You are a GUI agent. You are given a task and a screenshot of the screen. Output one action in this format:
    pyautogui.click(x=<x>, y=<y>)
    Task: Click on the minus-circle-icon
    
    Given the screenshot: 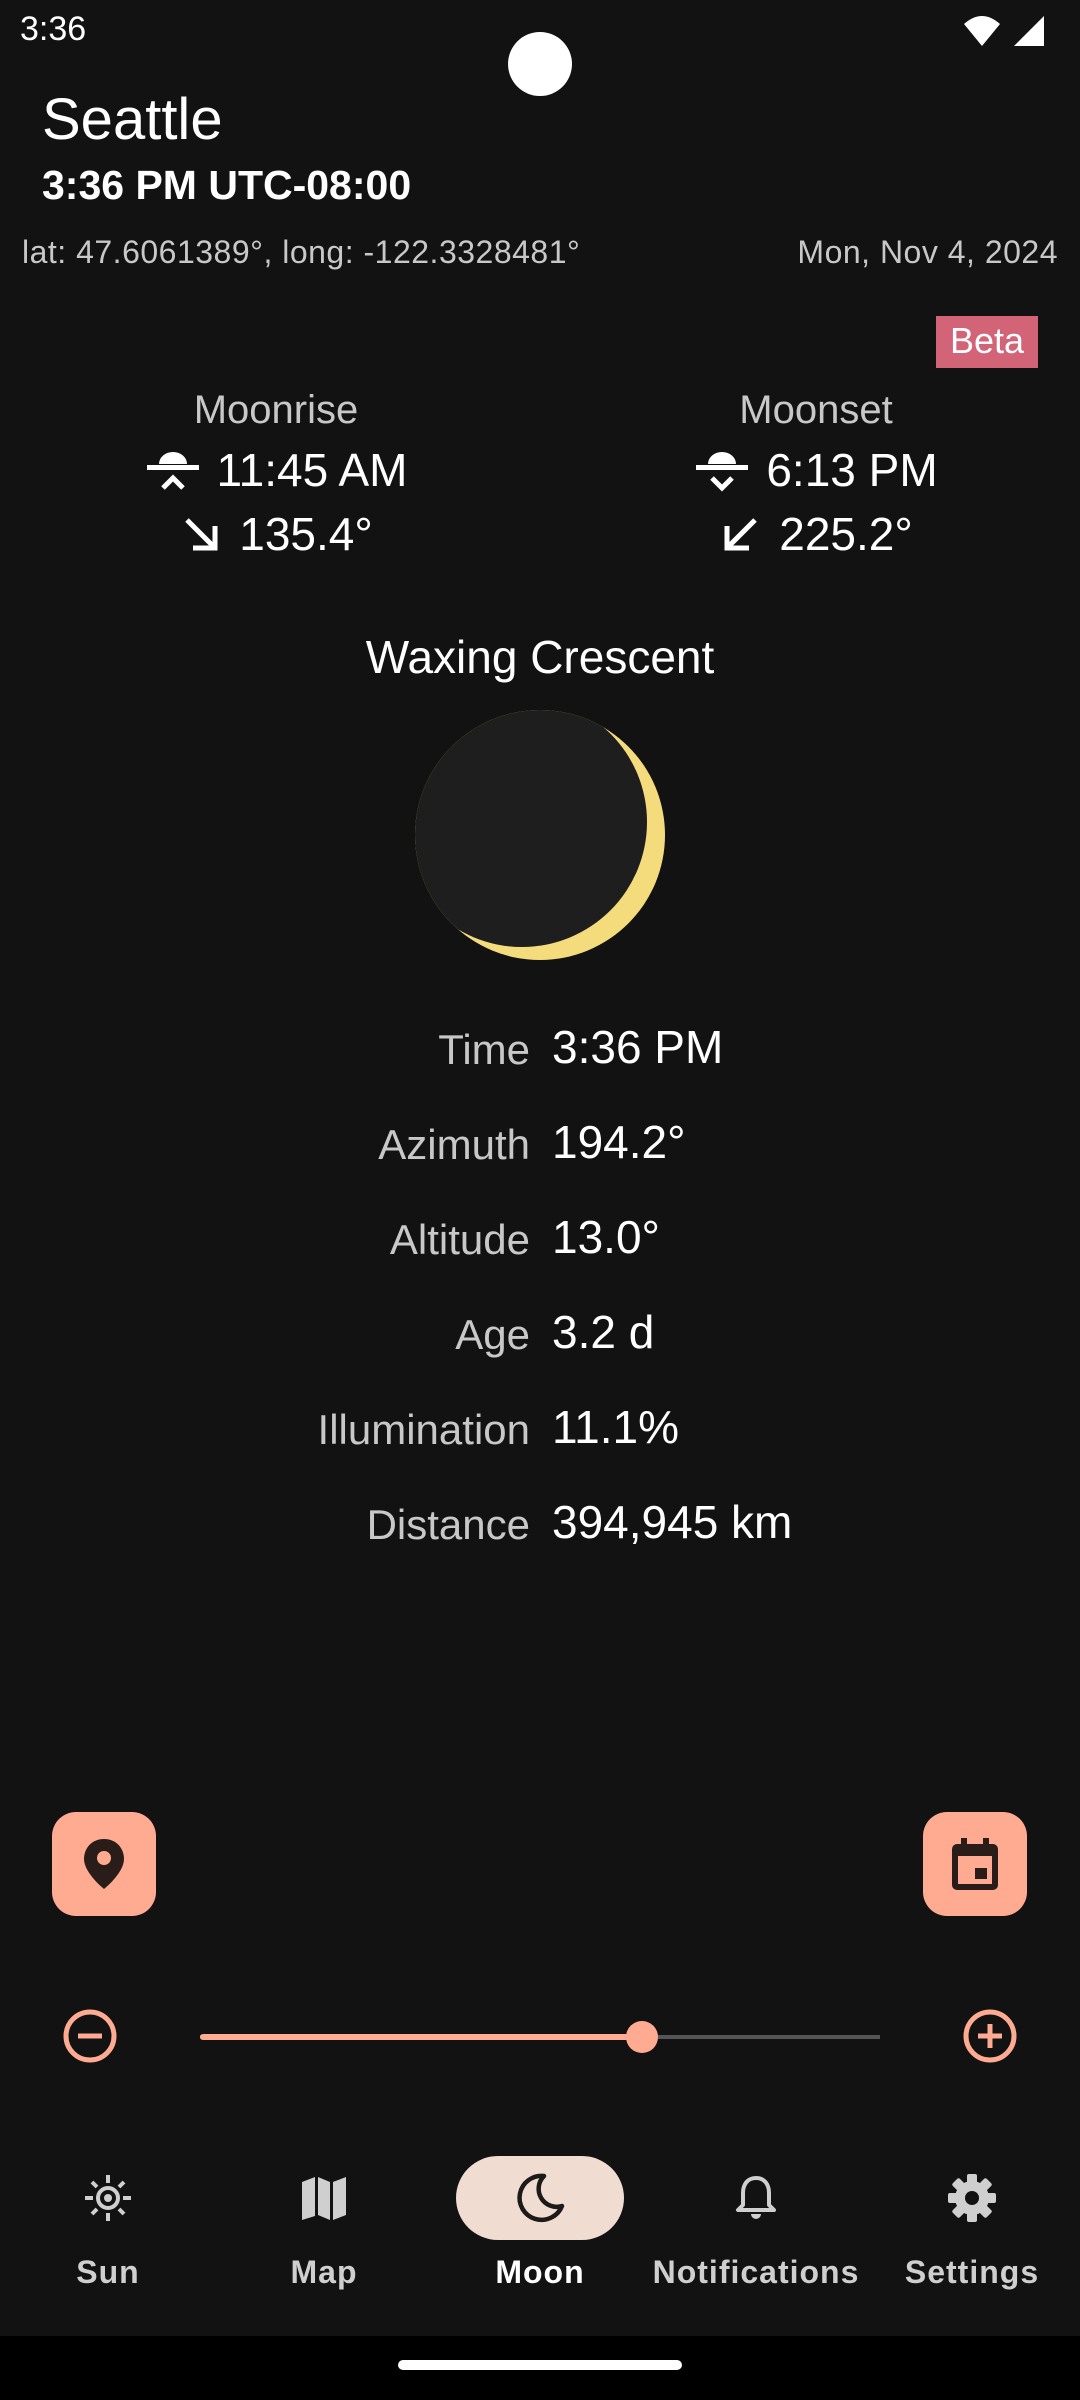 What is the action you would take?
    pyautogui.click(x=90, y=2036)
    